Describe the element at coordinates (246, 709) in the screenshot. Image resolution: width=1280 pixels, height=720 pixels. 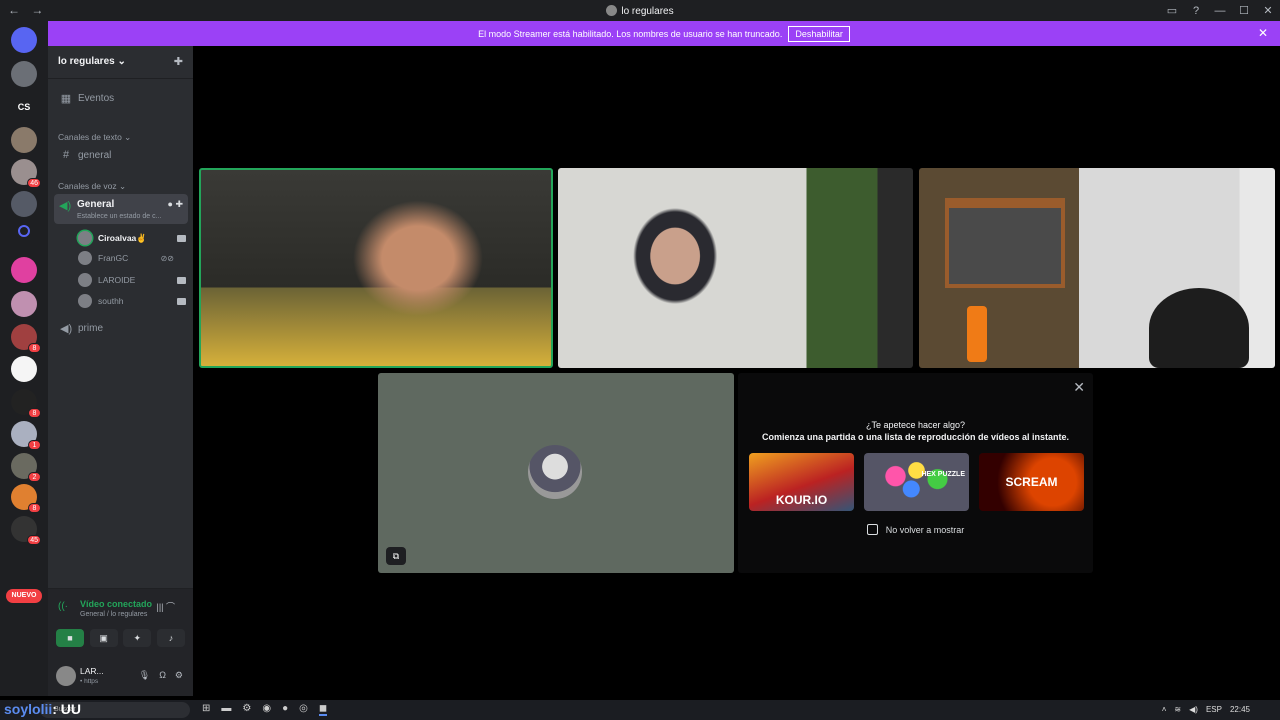
I see `settings-icon: ⚙` at that location.